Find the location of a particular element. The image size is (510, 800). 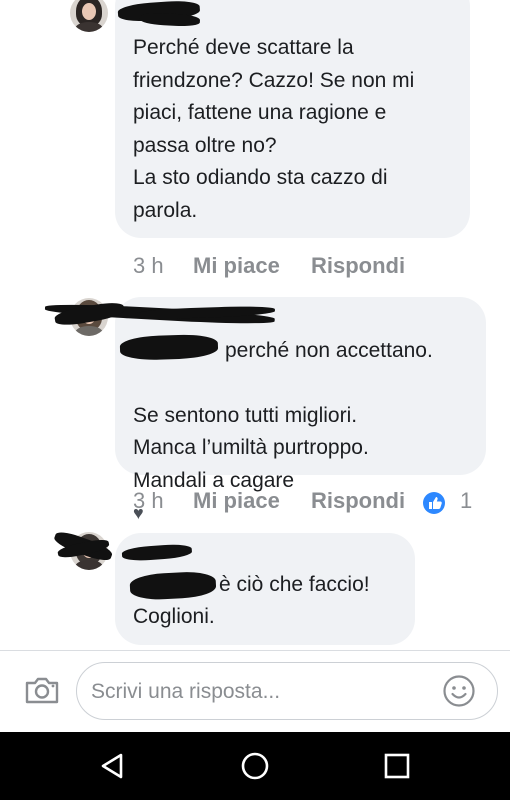

comment-text-rest: Coglioni. is located at coordinates (174, 616).